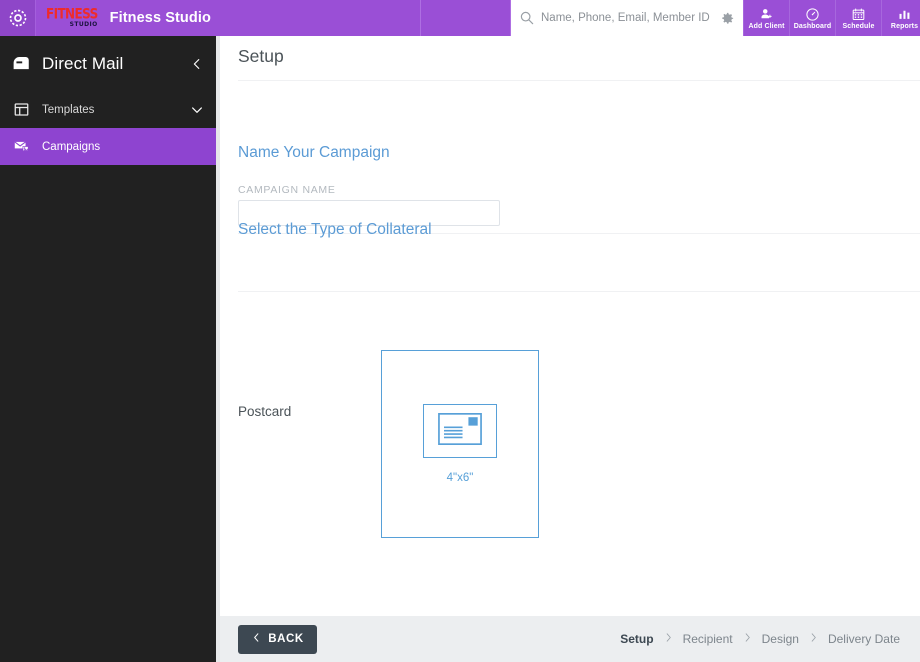  Describe the element at coordinates (108, 146) in the screenshot. I see `sidebar-item-campaigns: Campaigns` at that location.